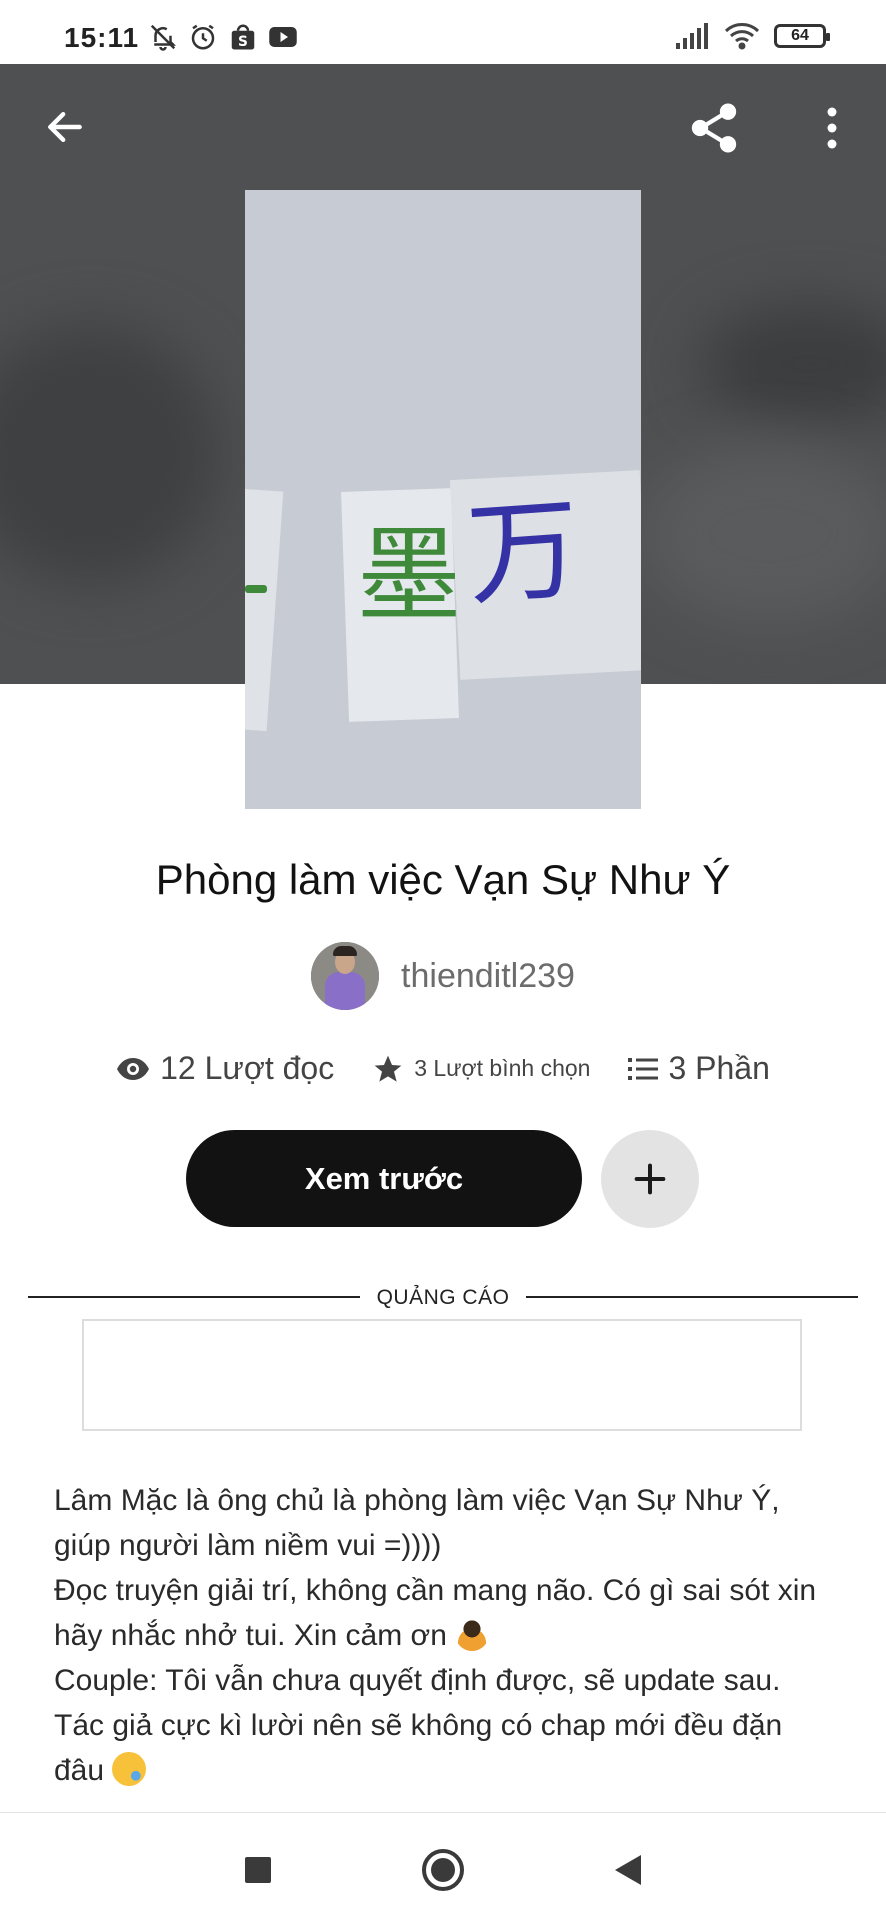 The width and height of the screenshot is (886, 1920). Describe the element at coordinates (194, 1297) in the screenshot. I see `ad-divider-left` at that location.